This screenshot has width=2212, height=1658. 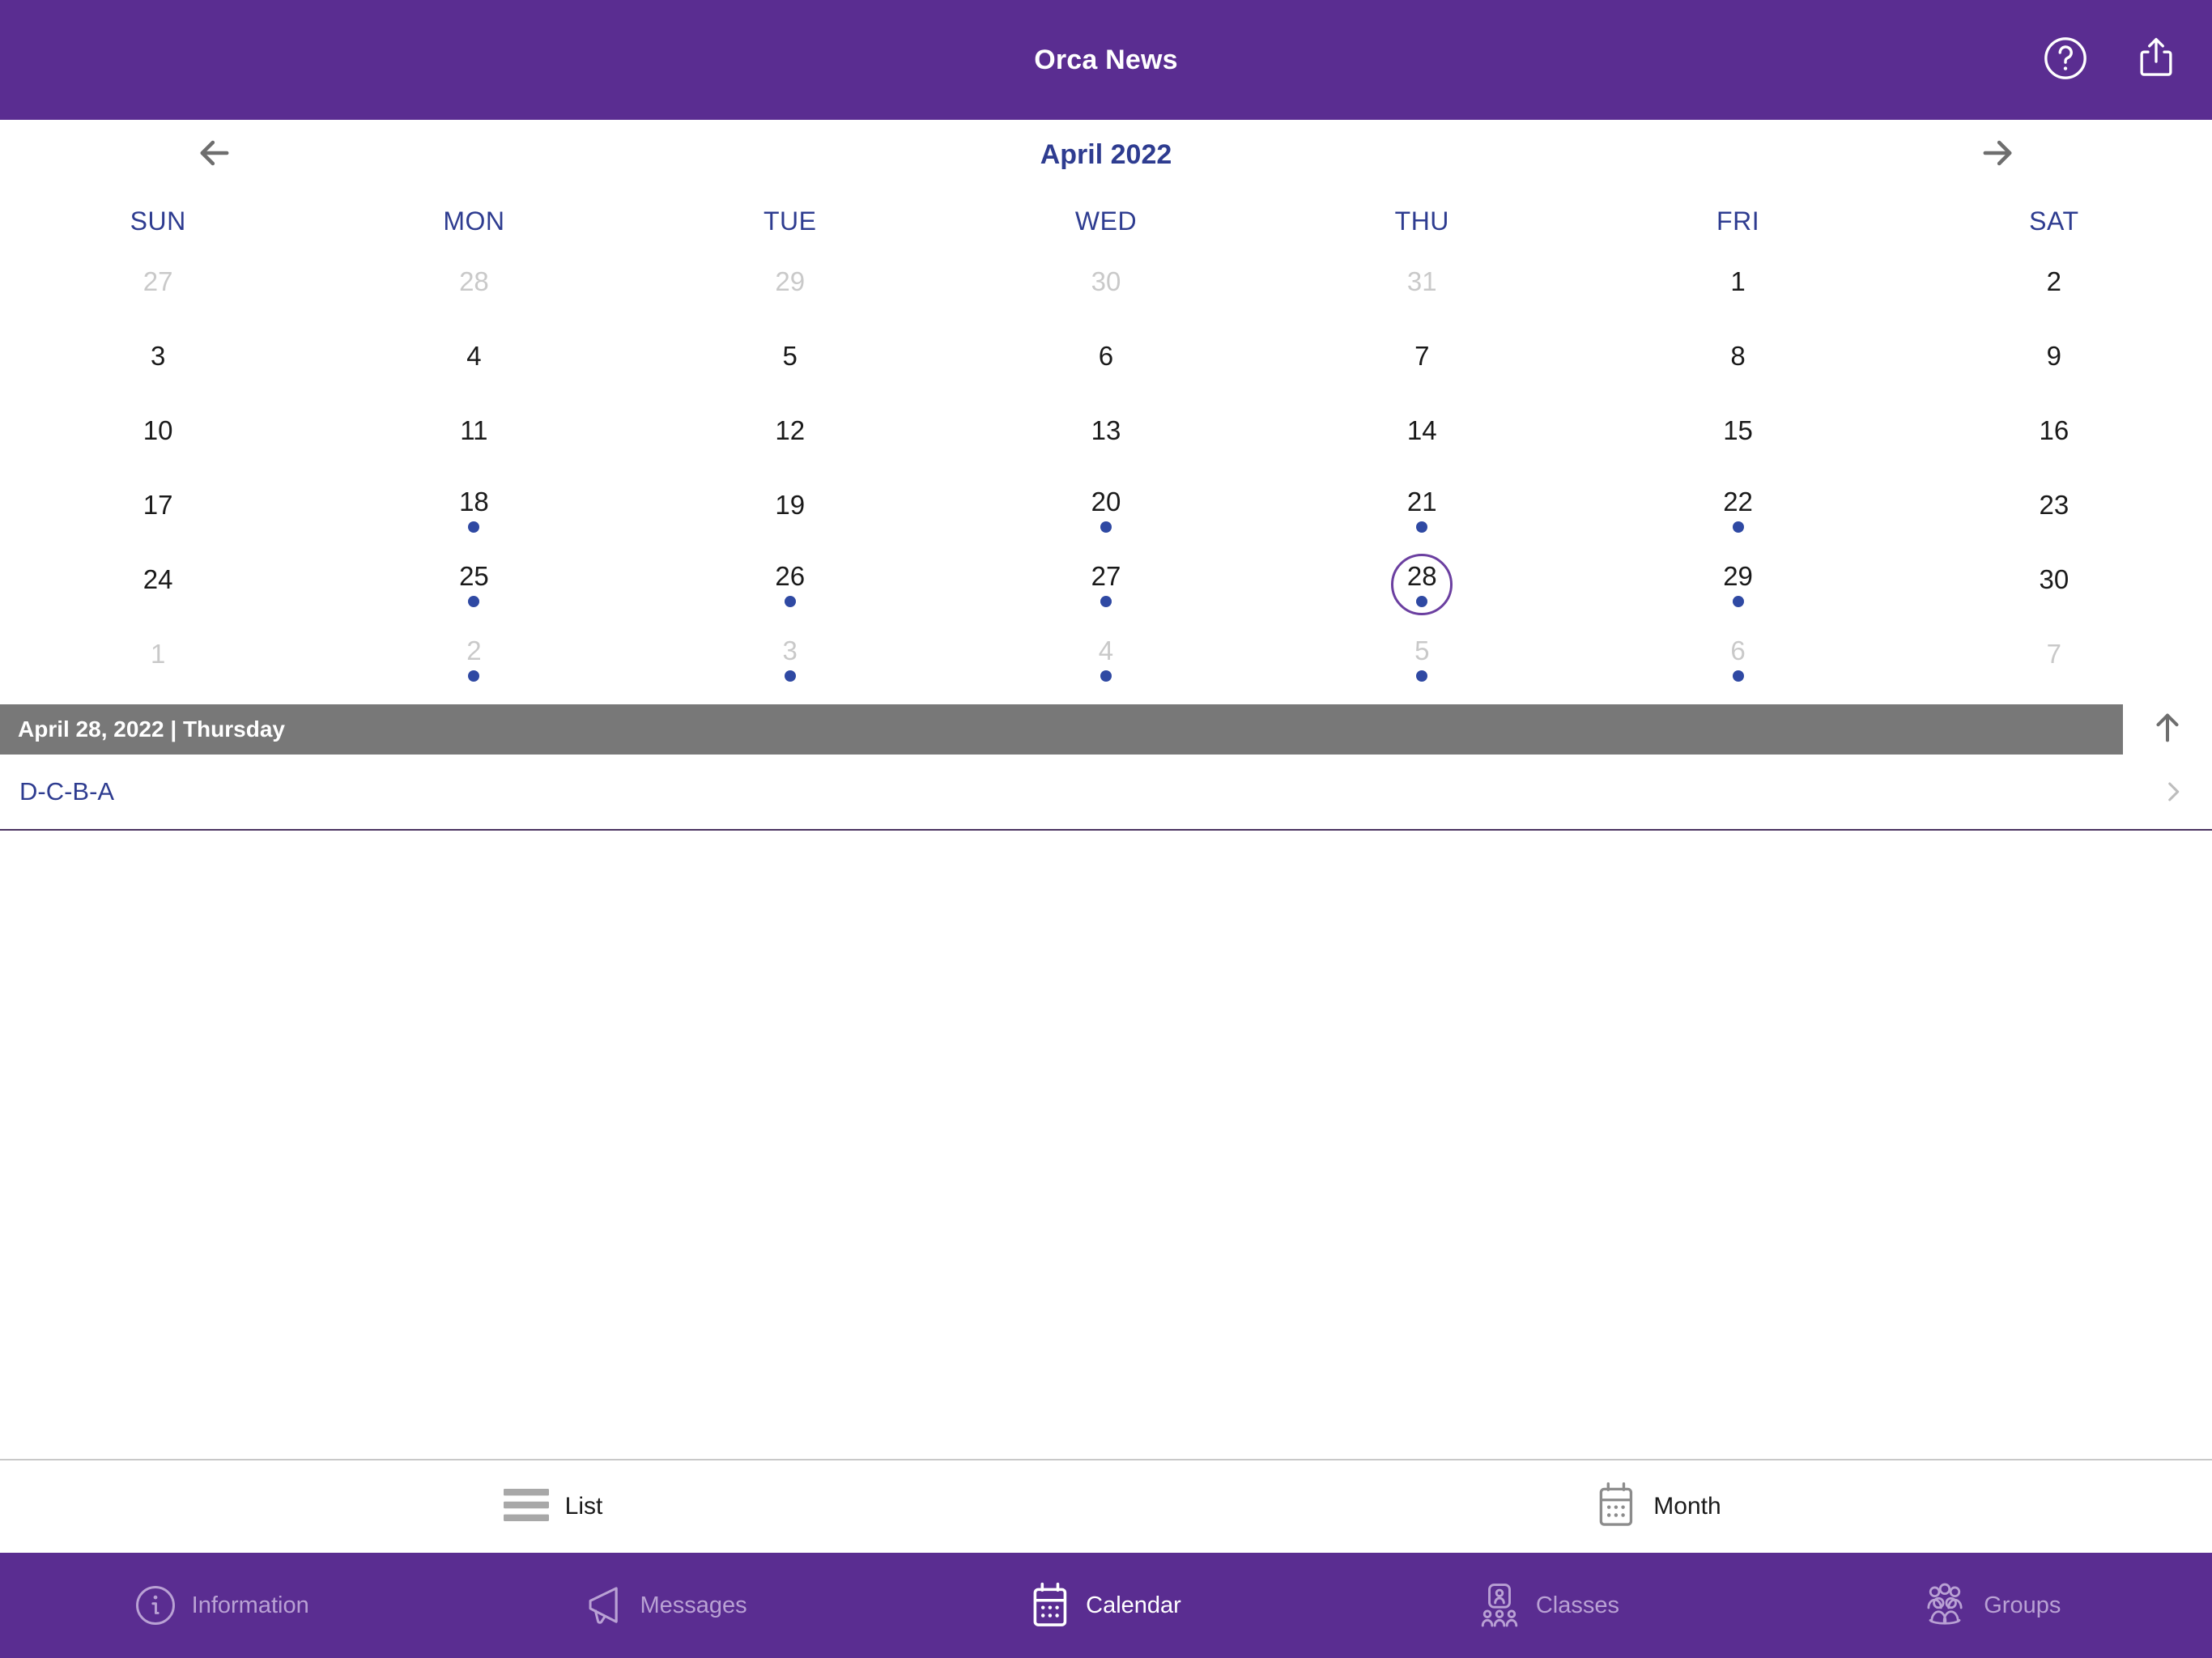 What do you see at coordinates (1991, 1605) in the screenshot?
I see `tab-groups: Groups` at bounding box center [1991, 1605].